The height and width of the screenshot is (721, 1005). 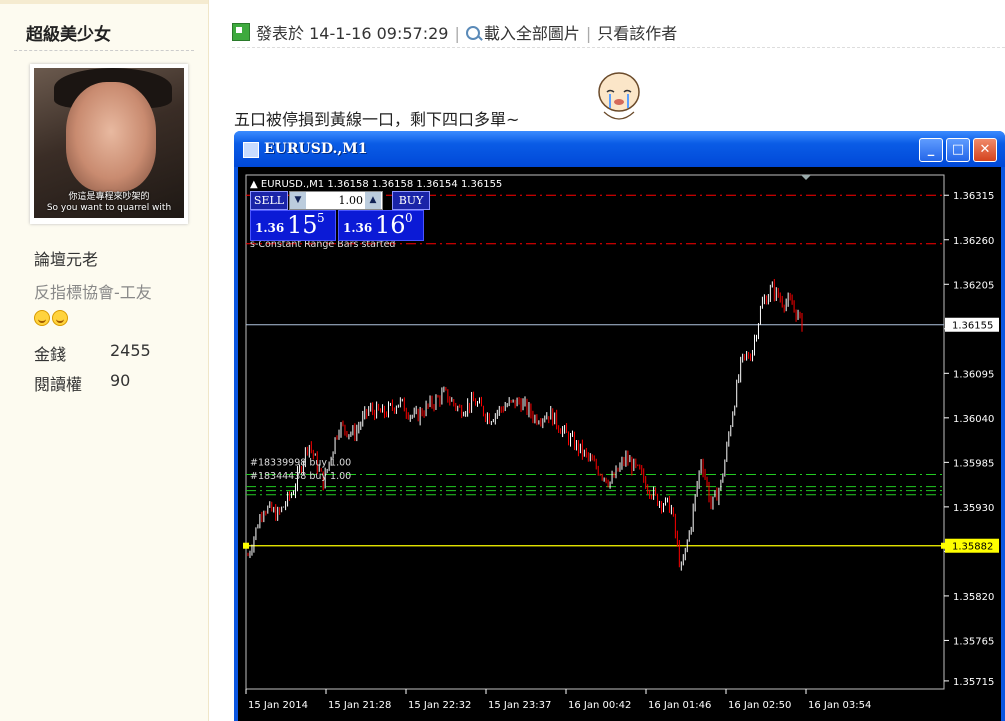 I want to click on lot-increase-icon: ▲, so click(x=373, y=200).